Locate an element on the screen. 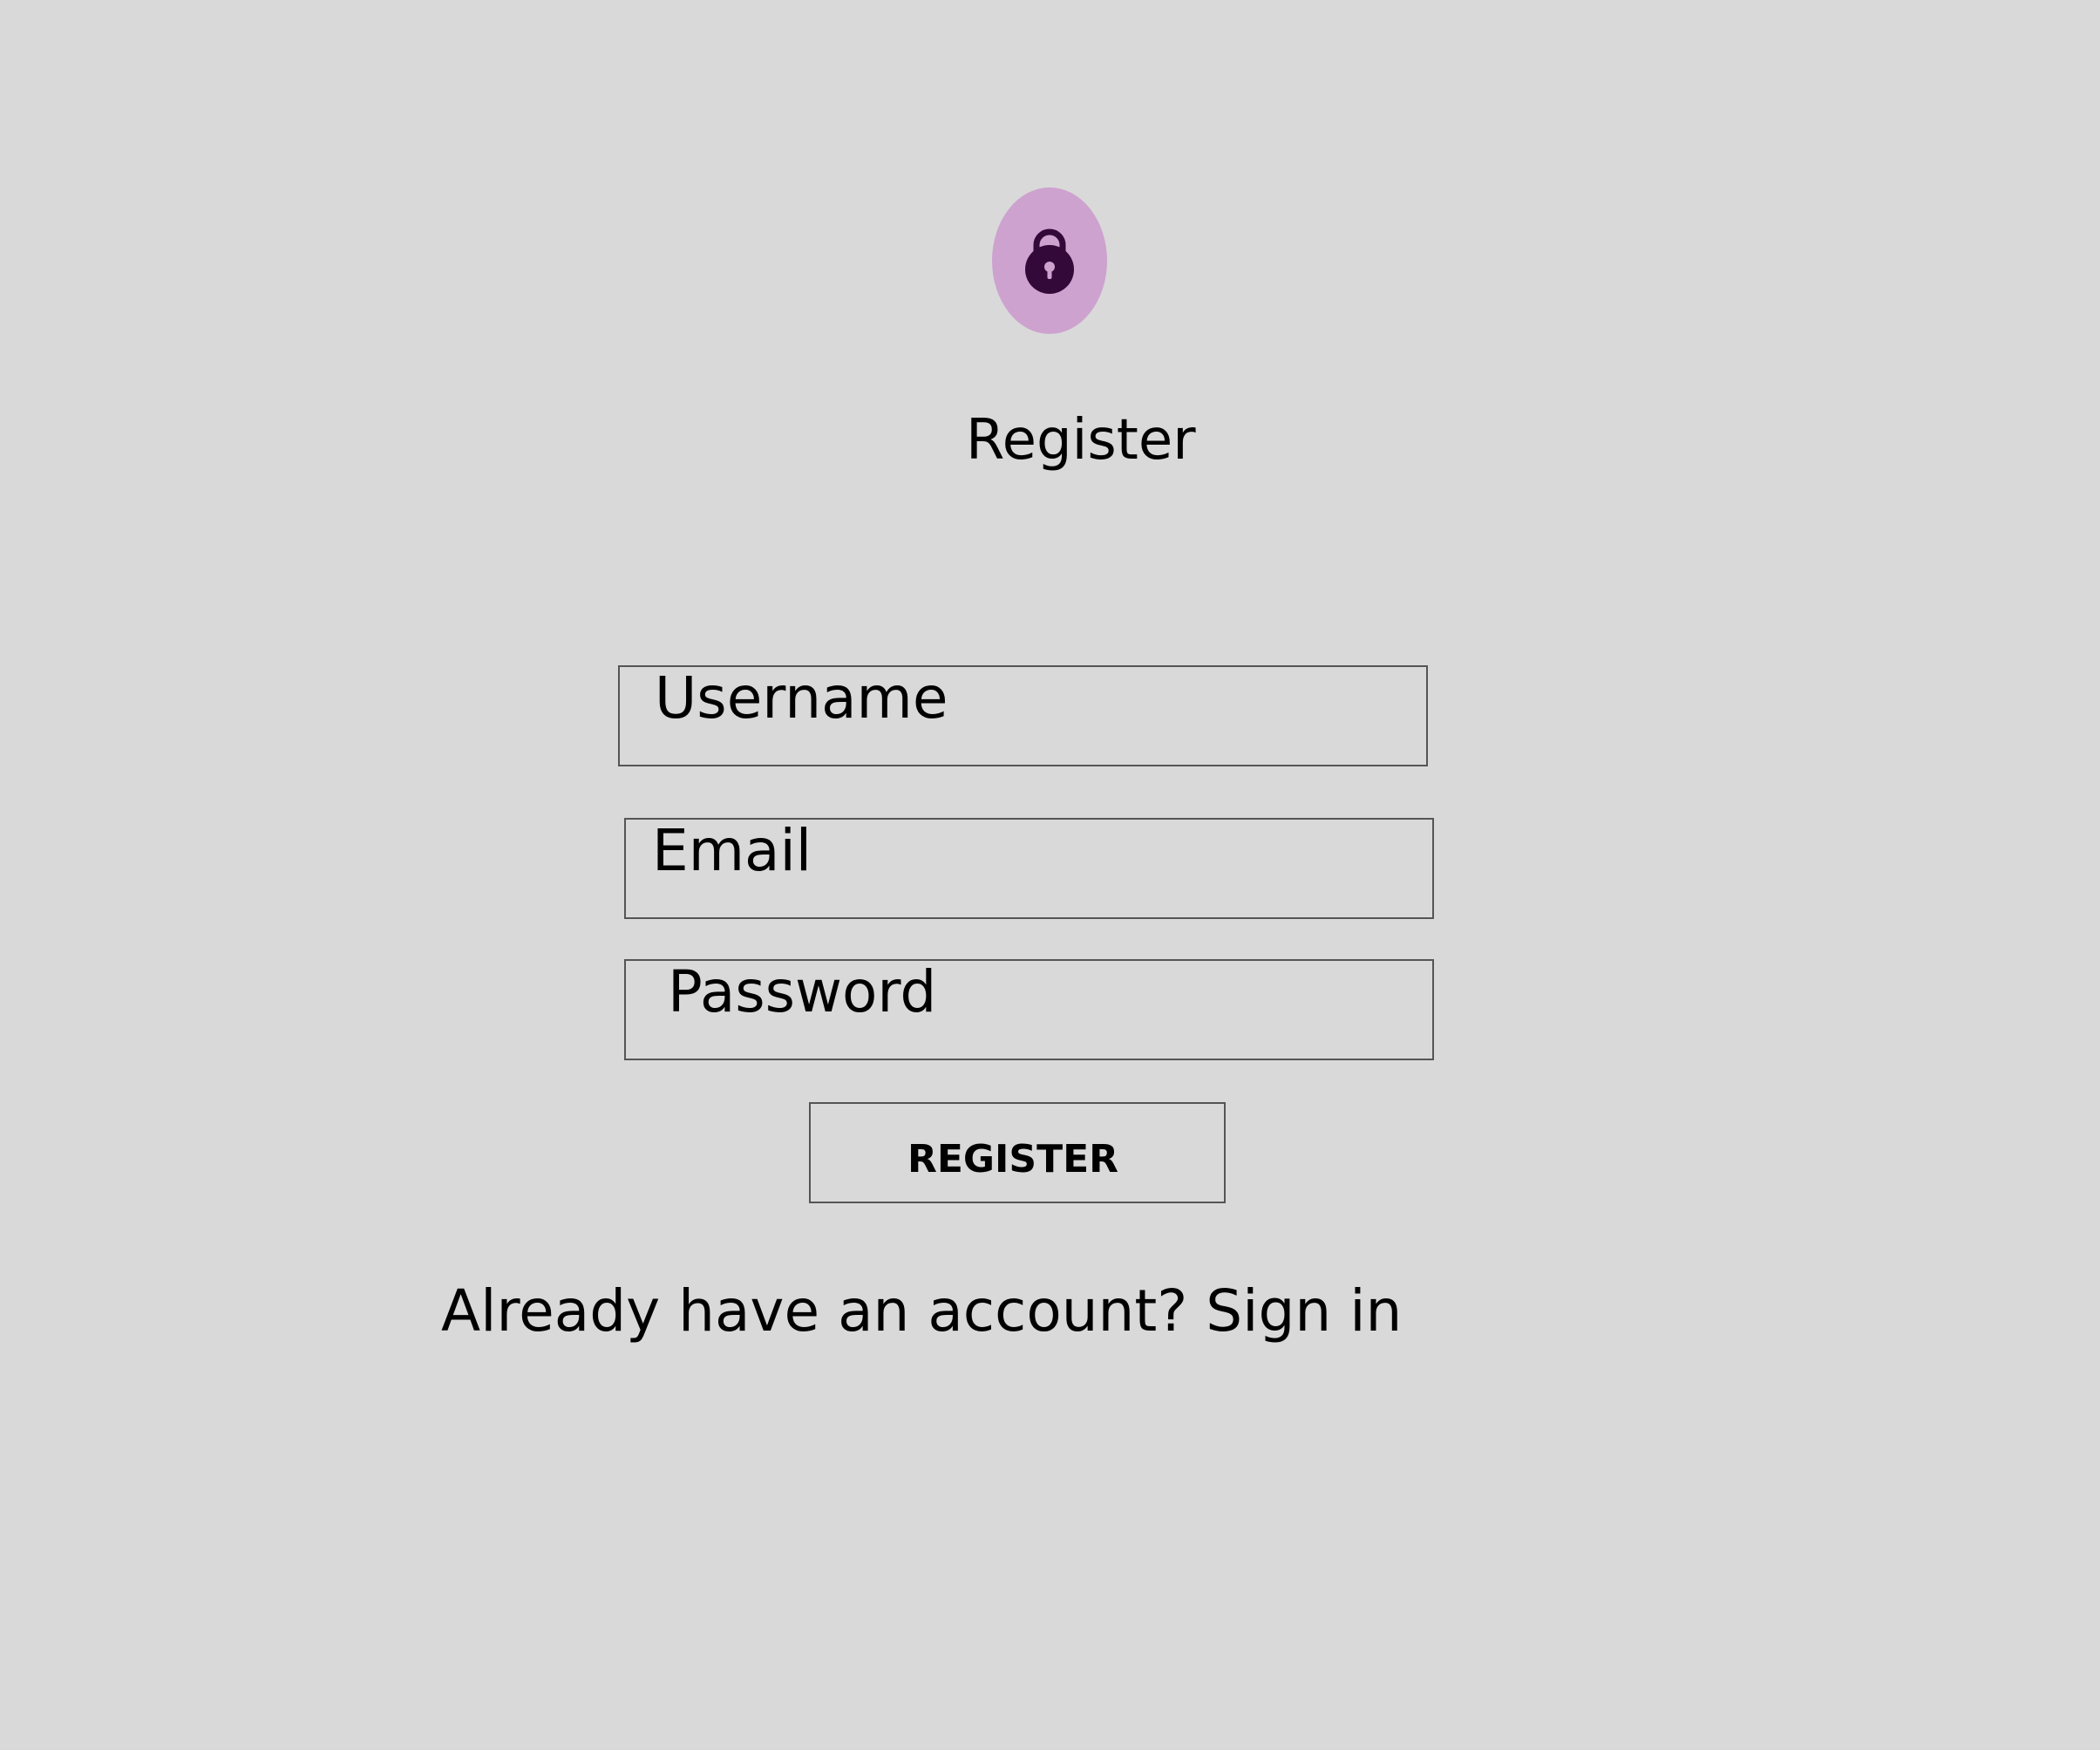 The width and height of the screenshot is (2100, 1750). lock-icon is located at coordinates (1050, 261).